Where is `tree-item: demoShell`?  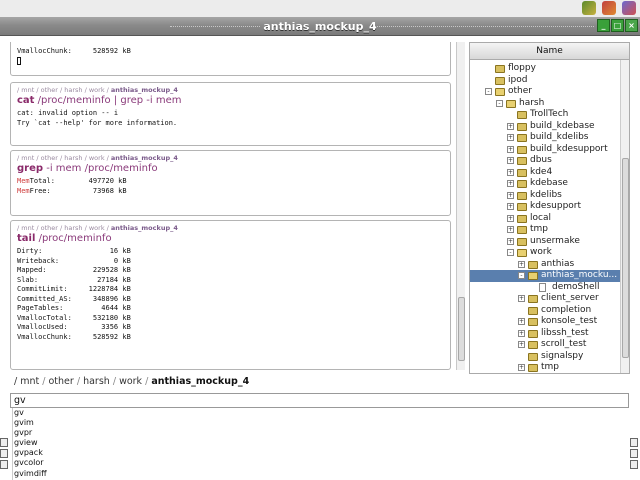
tree-item: demoShell is located at coordinates (545, 288).